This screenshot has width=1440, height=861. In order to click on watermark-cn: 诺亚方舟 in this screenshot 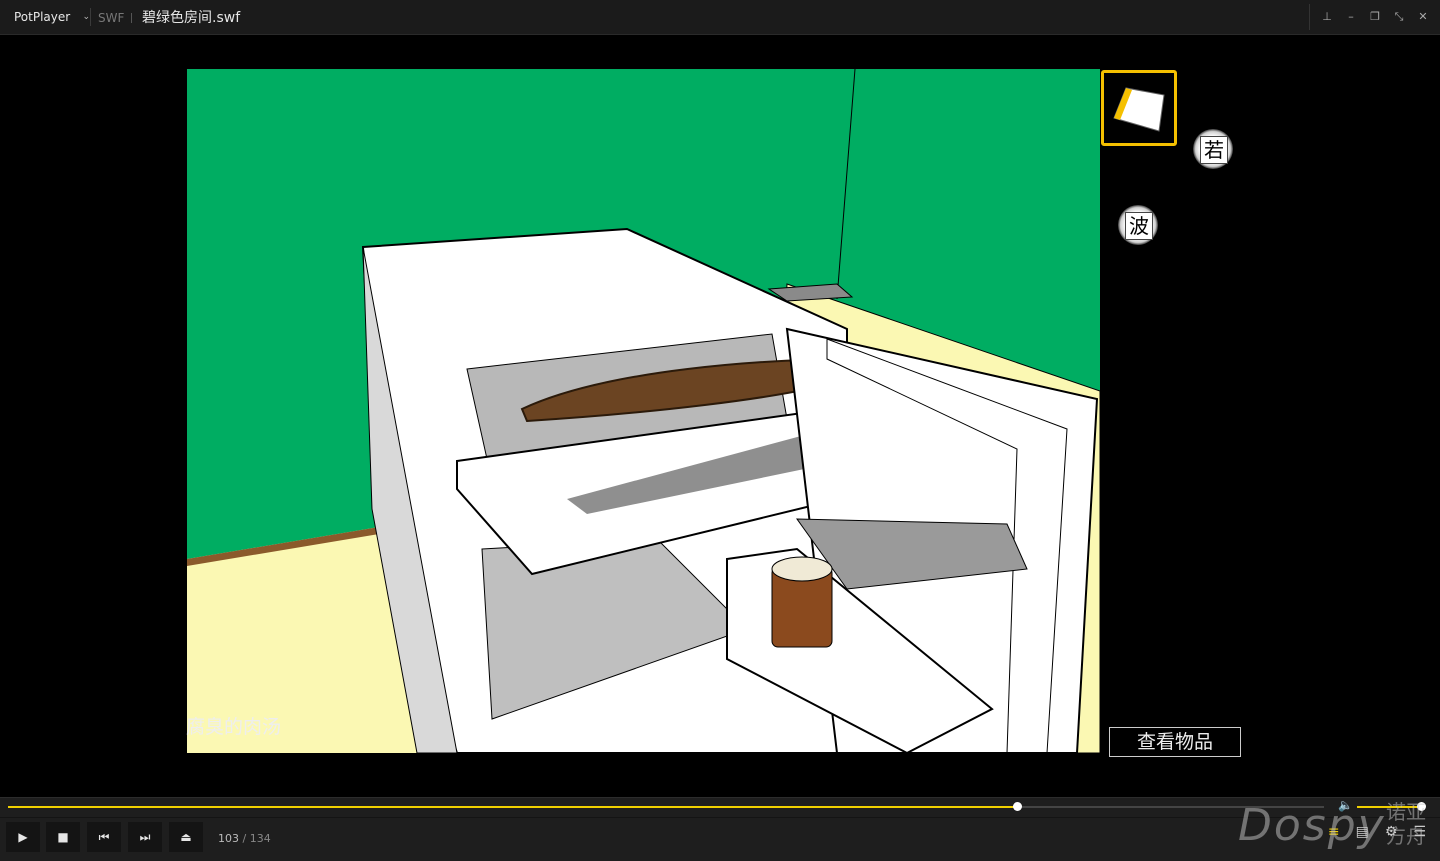, I will do `click(1410, 824)`.